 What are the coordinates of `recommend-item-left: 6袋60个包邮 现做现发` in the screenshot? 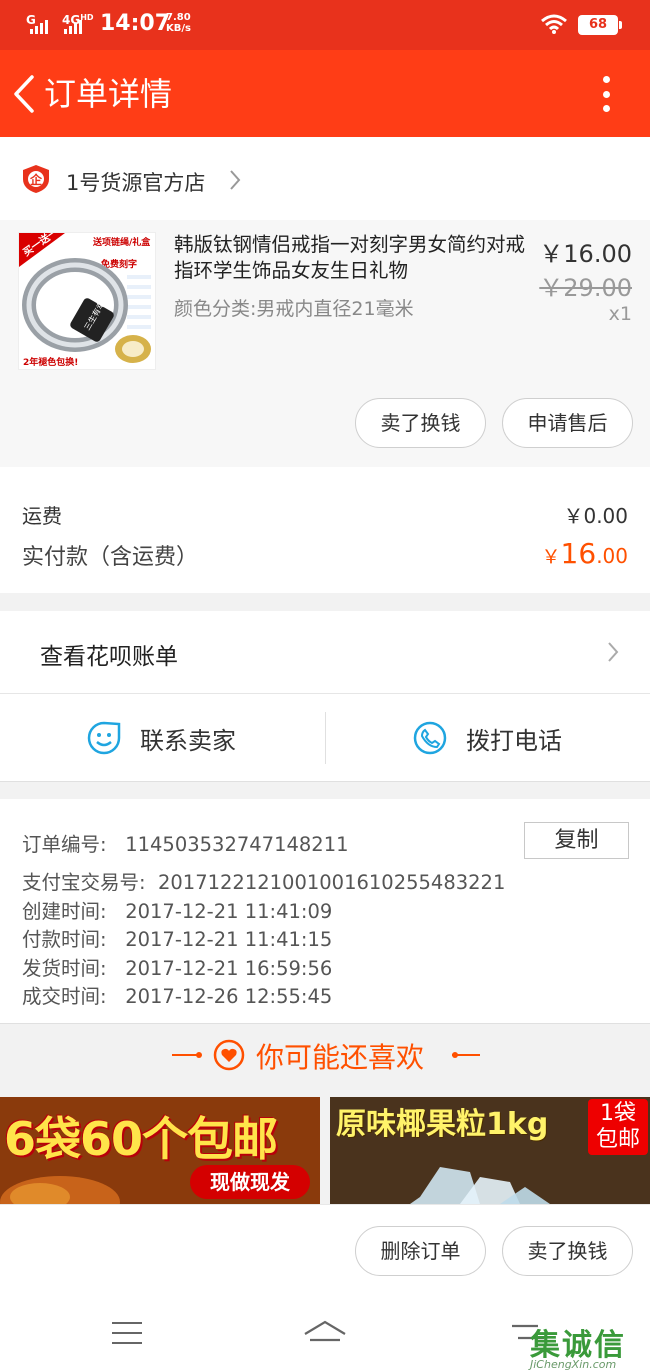 It's located at (160, 1150).